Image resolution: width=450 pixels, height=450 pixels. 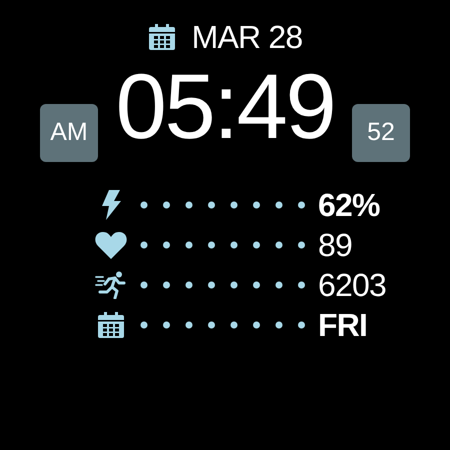 What do you see at coordinates (111, 245) in the screenshot?
I see `heart-icon` at bounding box center [111, 245].